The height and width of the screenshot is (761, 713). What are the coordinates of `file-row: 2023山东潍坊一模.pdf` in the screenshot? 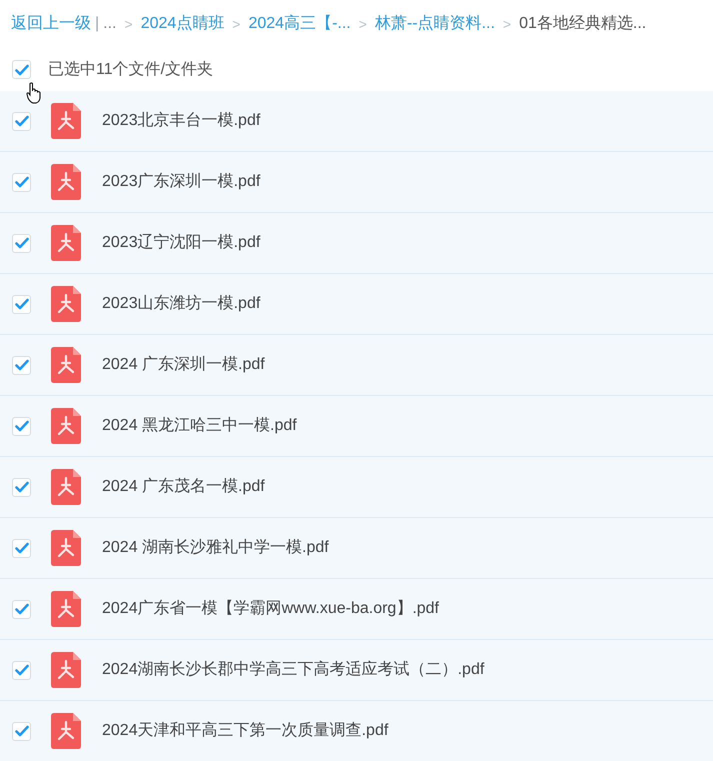 It's located at (356, 304).